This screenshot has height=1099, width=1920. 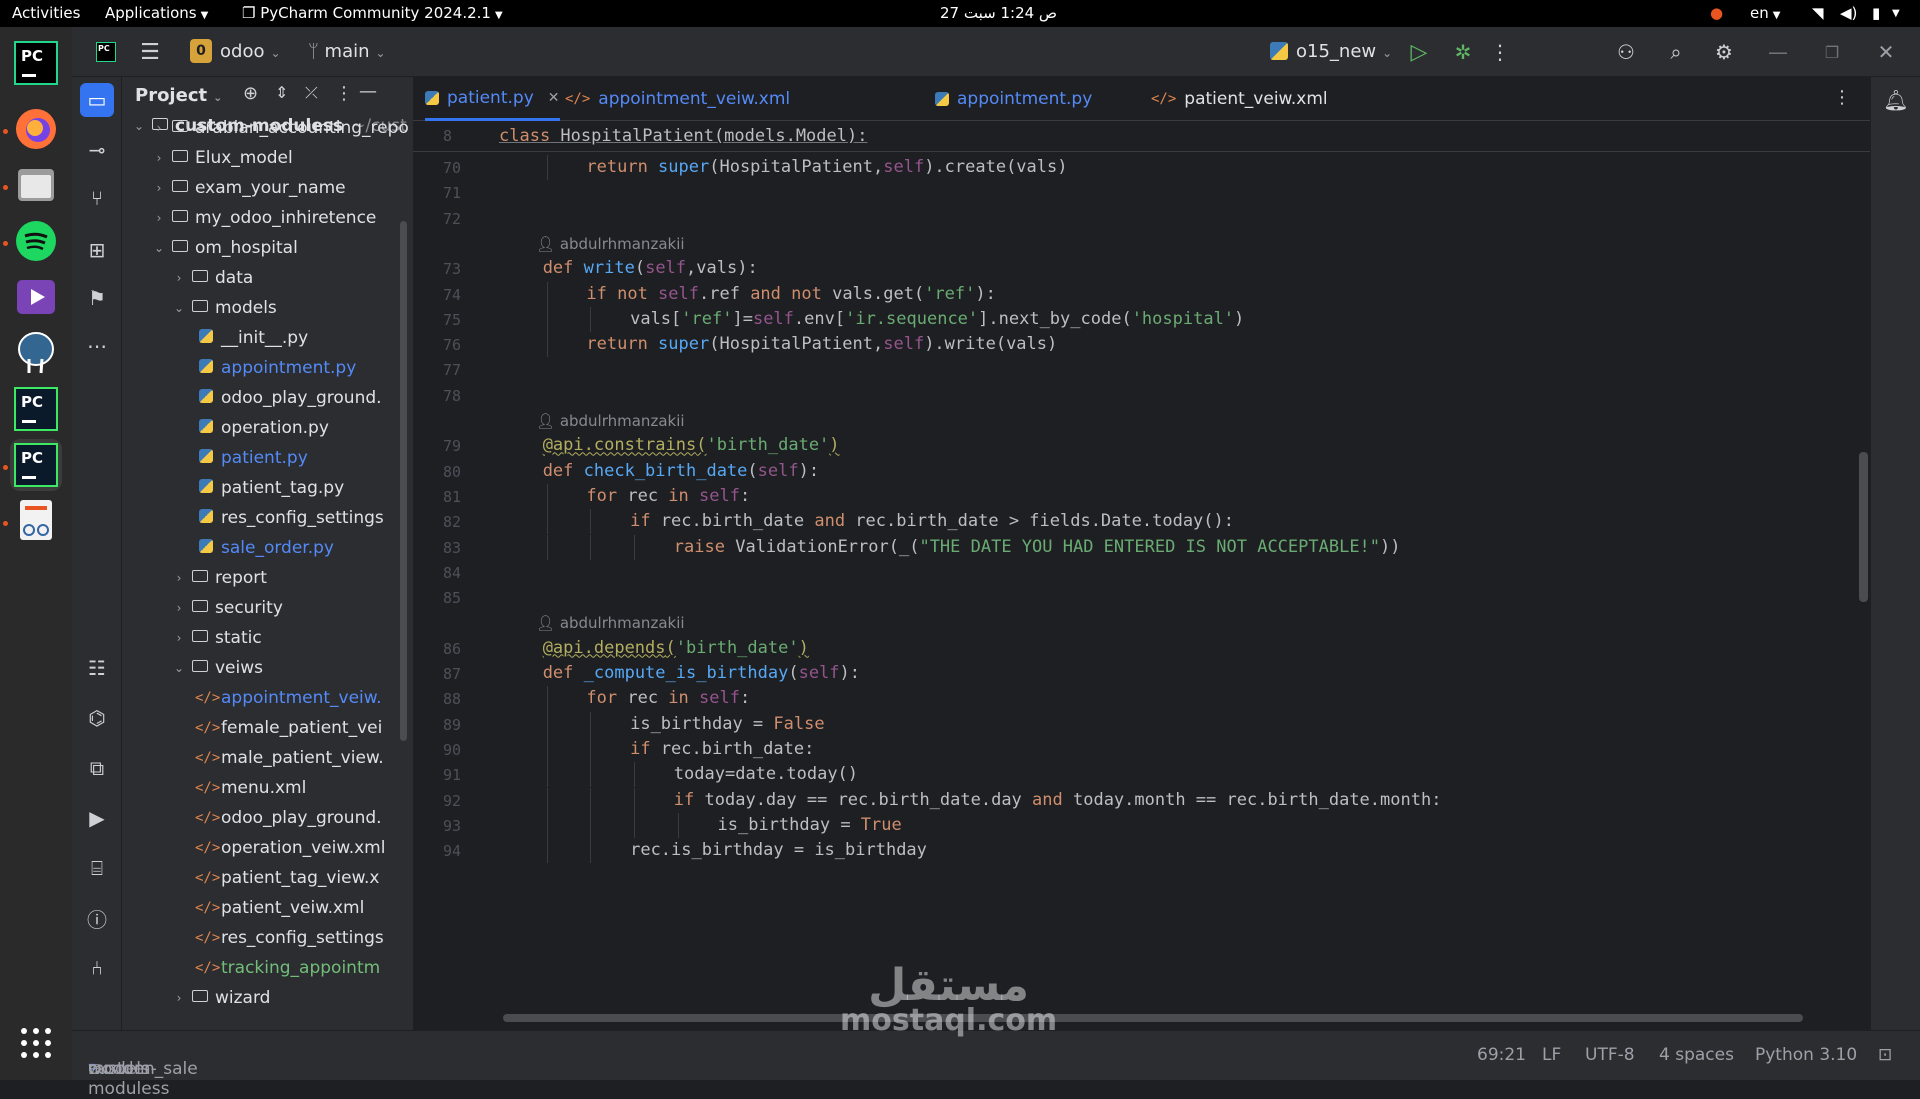 What do you see at coordinates (223, 248) in the screenshot?
I see `tree-item-om-hospital: ⌄ om_hospital` at bounding box center [223, 248].